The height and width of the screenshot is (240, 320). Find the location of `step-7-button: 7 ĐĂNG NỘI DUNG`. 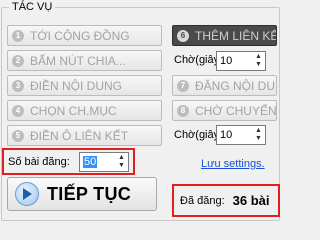

step-7-button: 7 ĐĂNG NỘI DUNG is located at coordinates (224, 85).